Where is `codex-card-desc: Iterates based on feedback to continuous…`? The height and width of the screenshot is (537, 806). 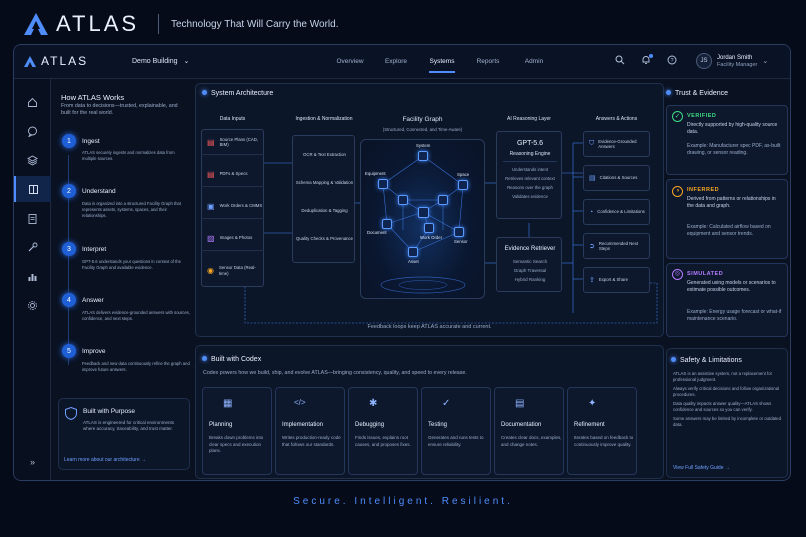
codex-card-desc: Iterates based on feedback to continuous… is located at coordinates (604, 441).